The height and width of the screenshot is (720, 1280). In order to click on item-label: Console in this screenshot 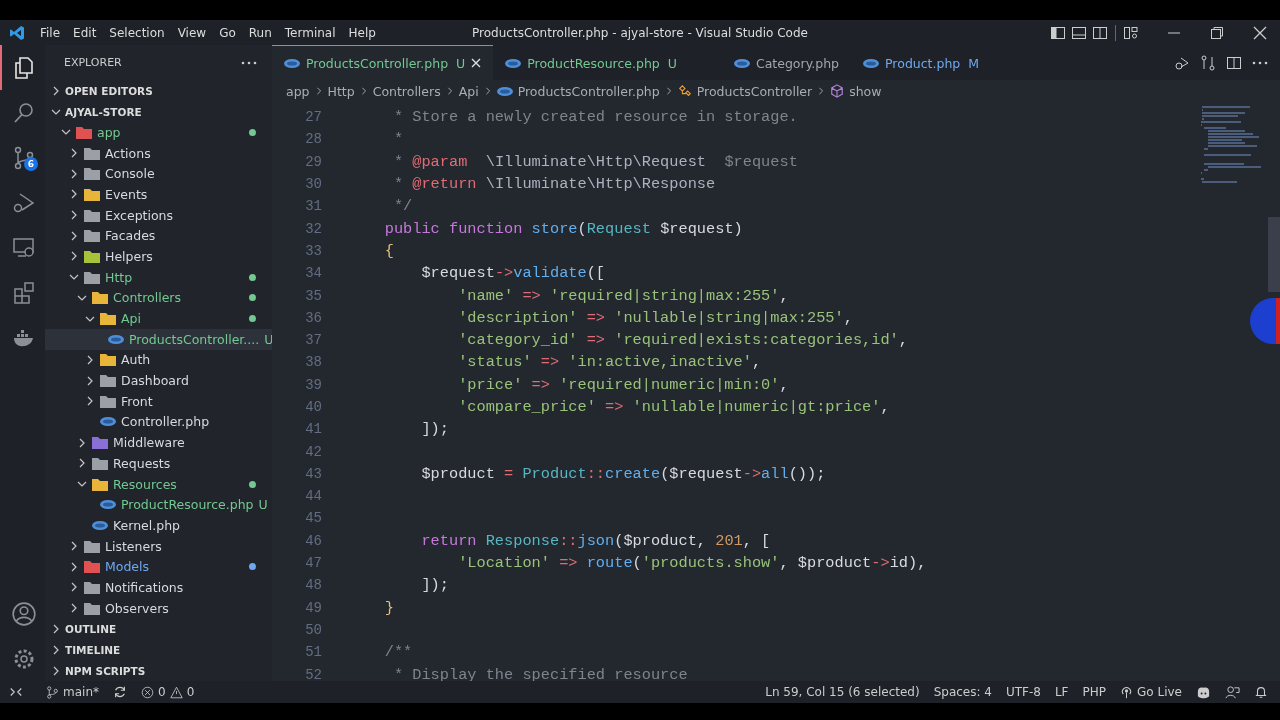, I will do `click(130, 174)`.